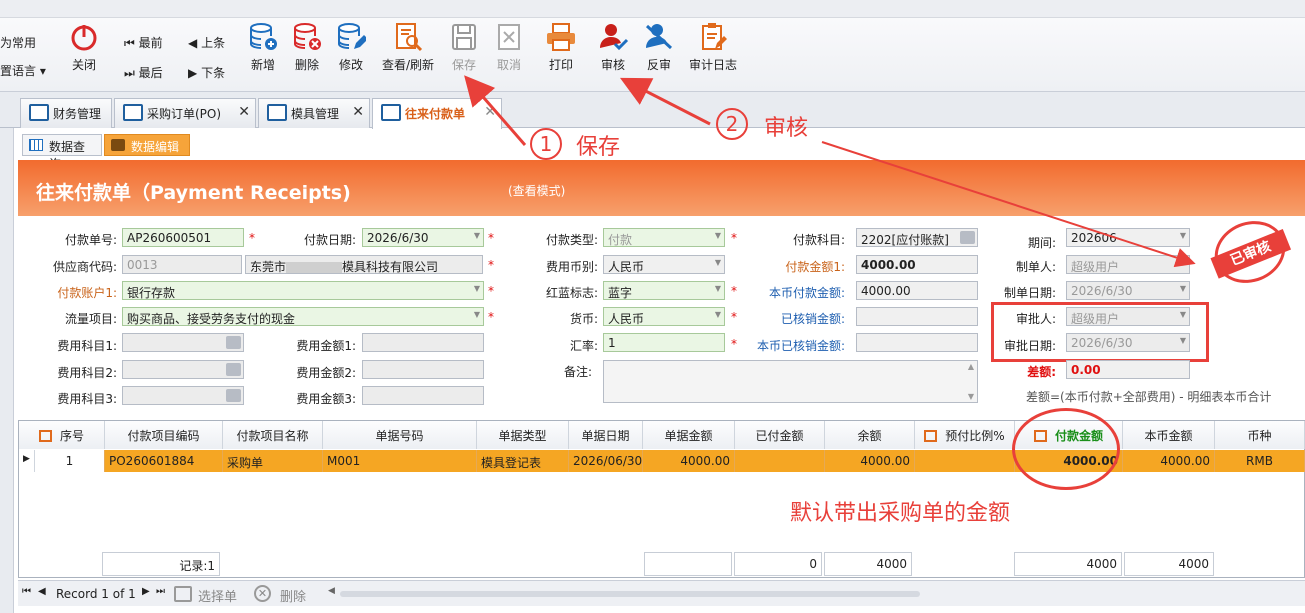 The width and height of the screenshot is (1305, 613). I want to click on save-arrow, so click(495, 110).